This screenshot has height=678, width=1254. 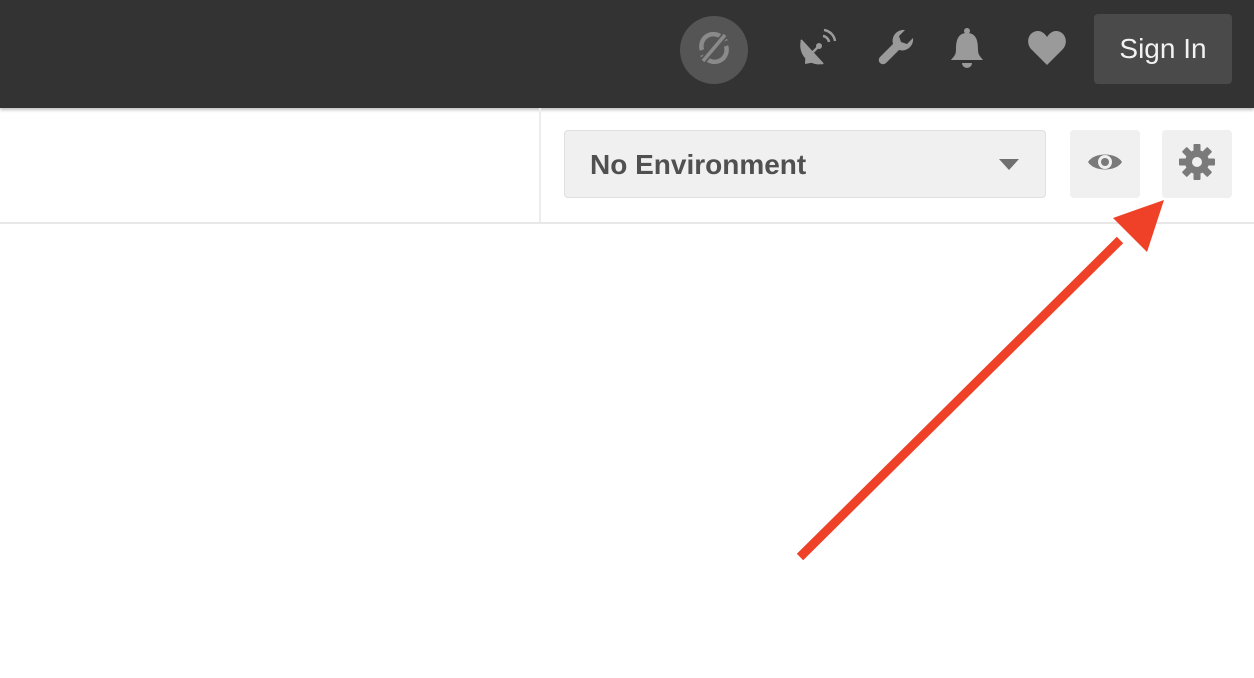 I want to click on manage-environments-button, so click(x=1197, y=164).